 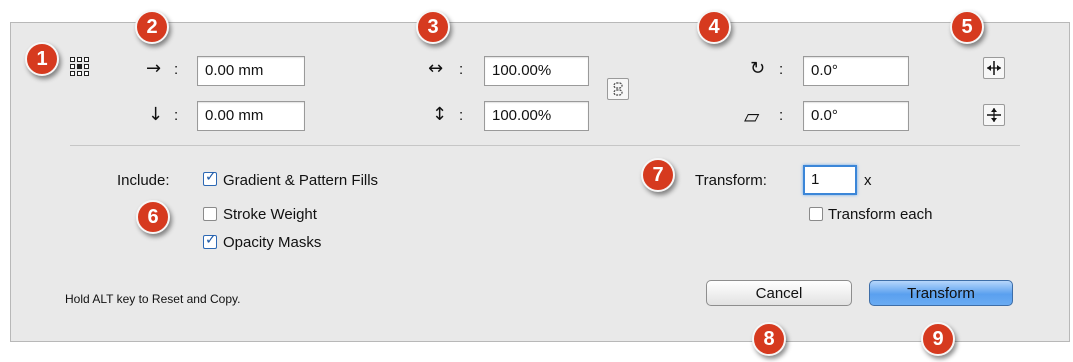 I want to click on scale-vertical-icon: ↕, so click(x=440, y=114).